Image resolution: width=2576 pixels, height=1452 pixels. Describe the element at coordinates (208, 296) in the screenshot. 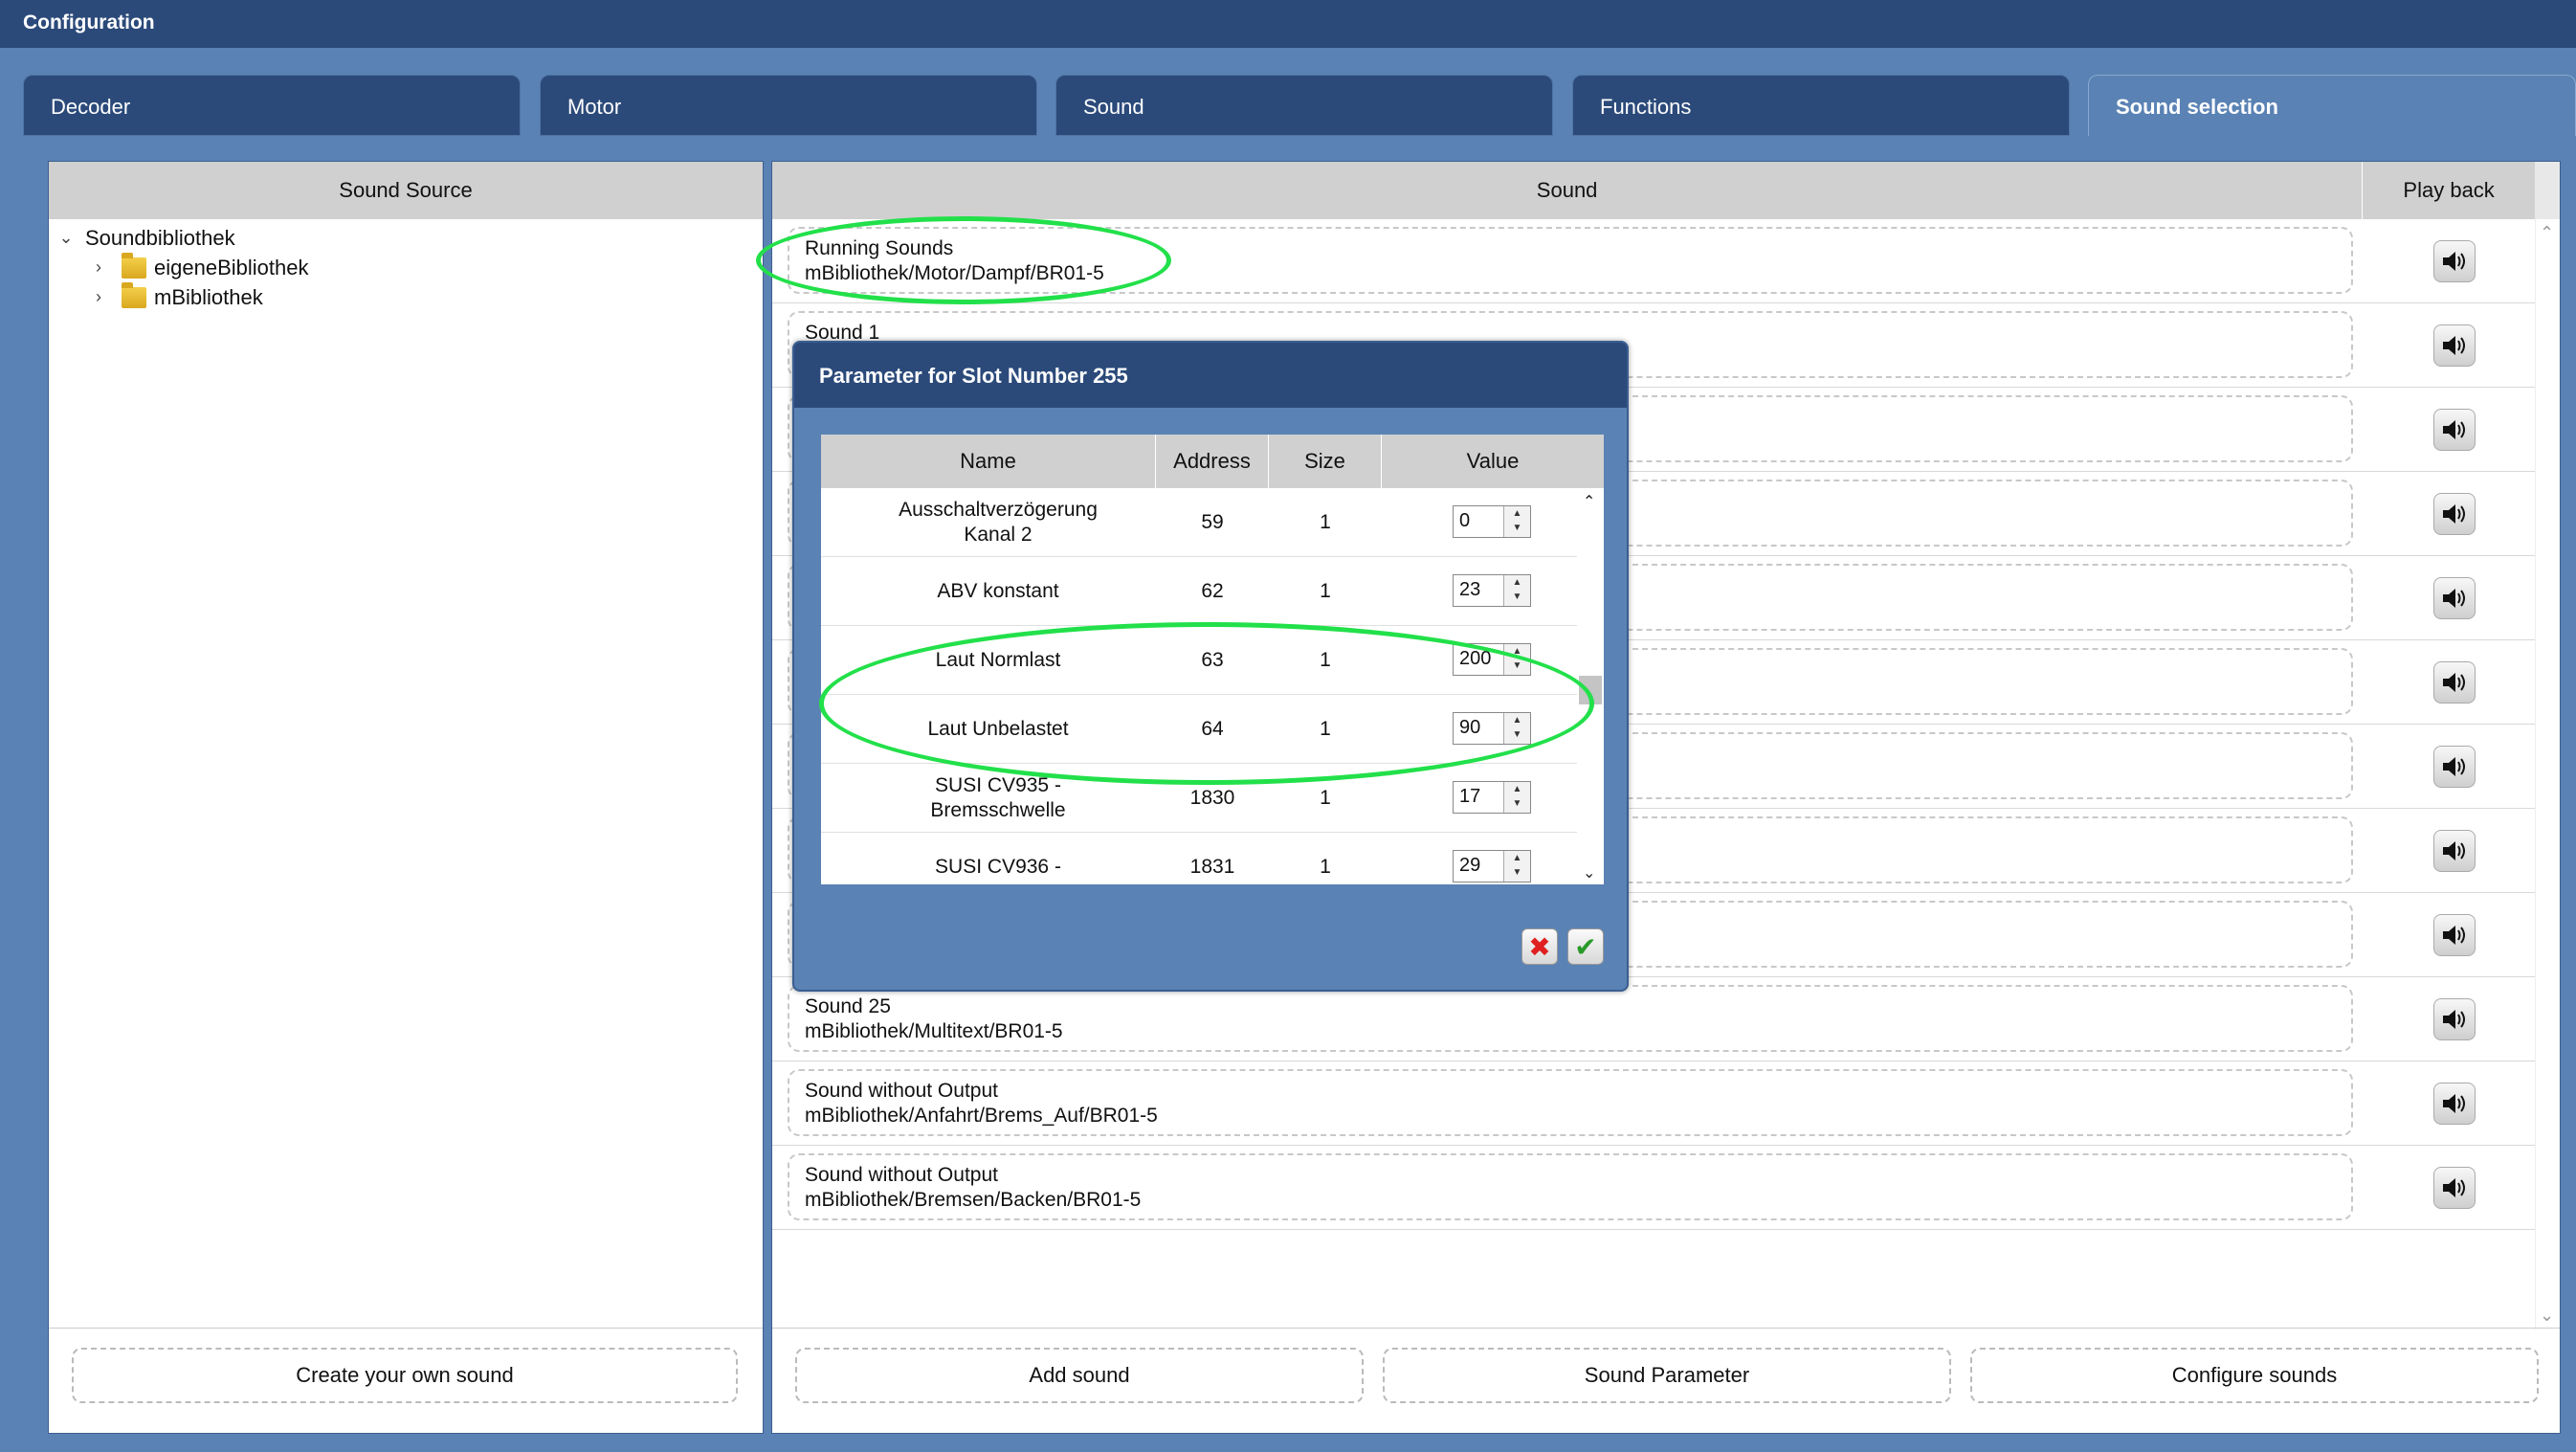

I see `tree-item-label: mBibliothek` at that location.